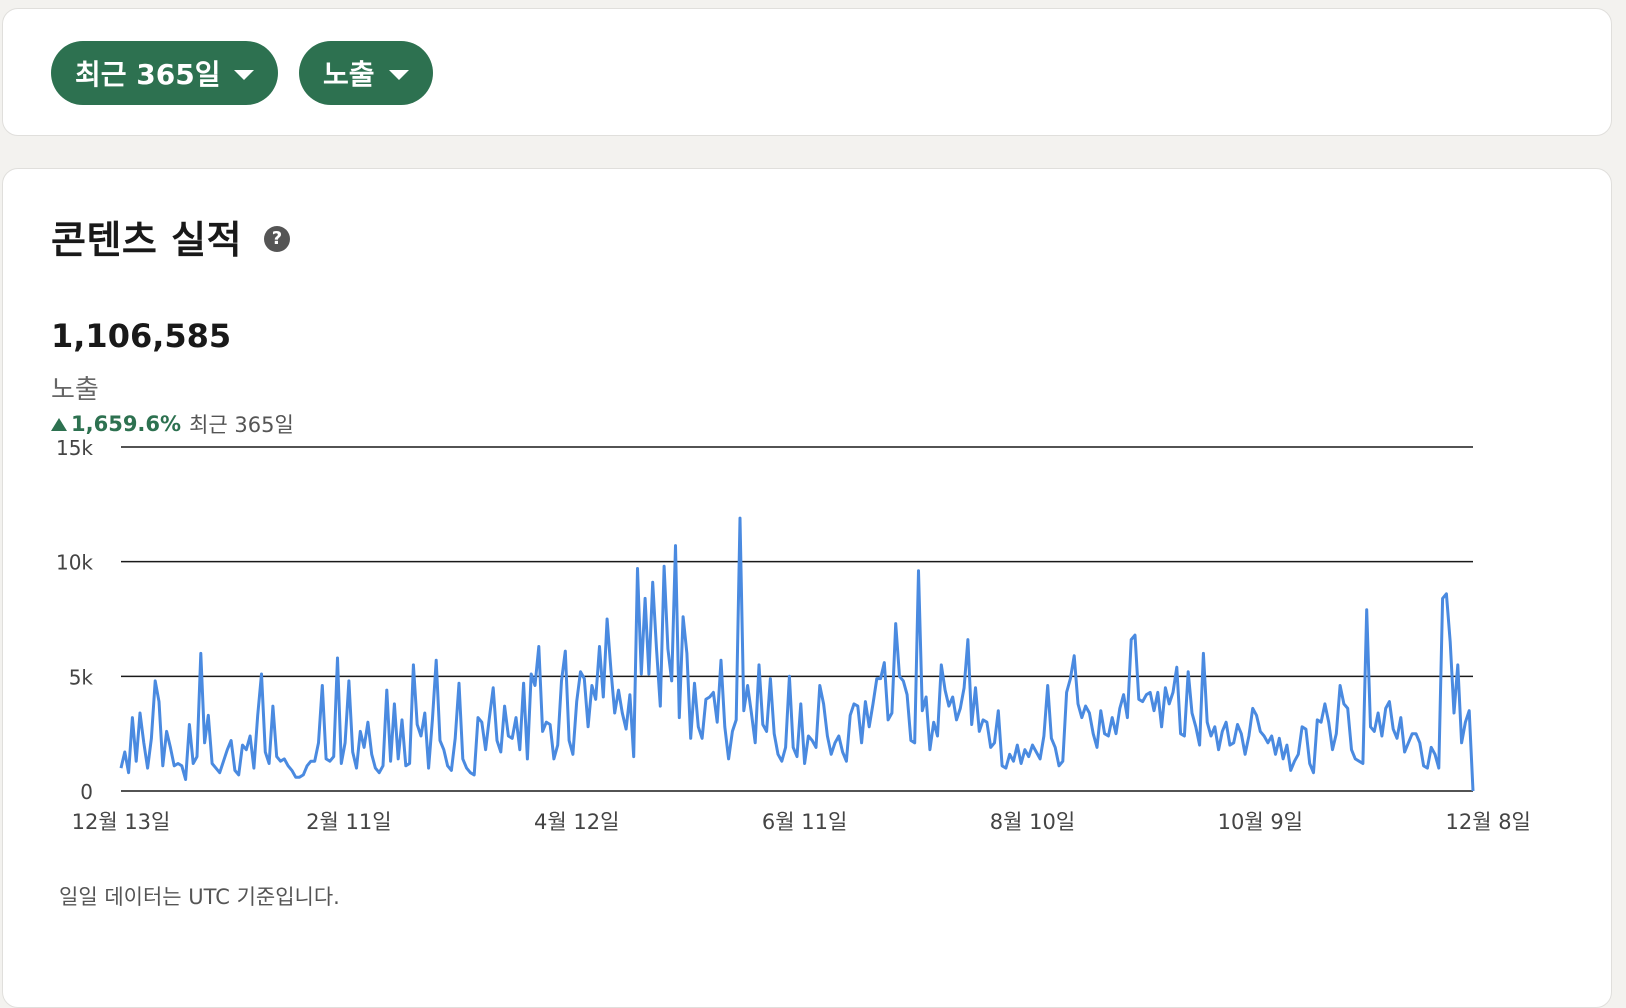 The width and height of the screenshot is (1626, 1008). I want to click on x-tick-label: 8월 10일, so click(1032, 822).